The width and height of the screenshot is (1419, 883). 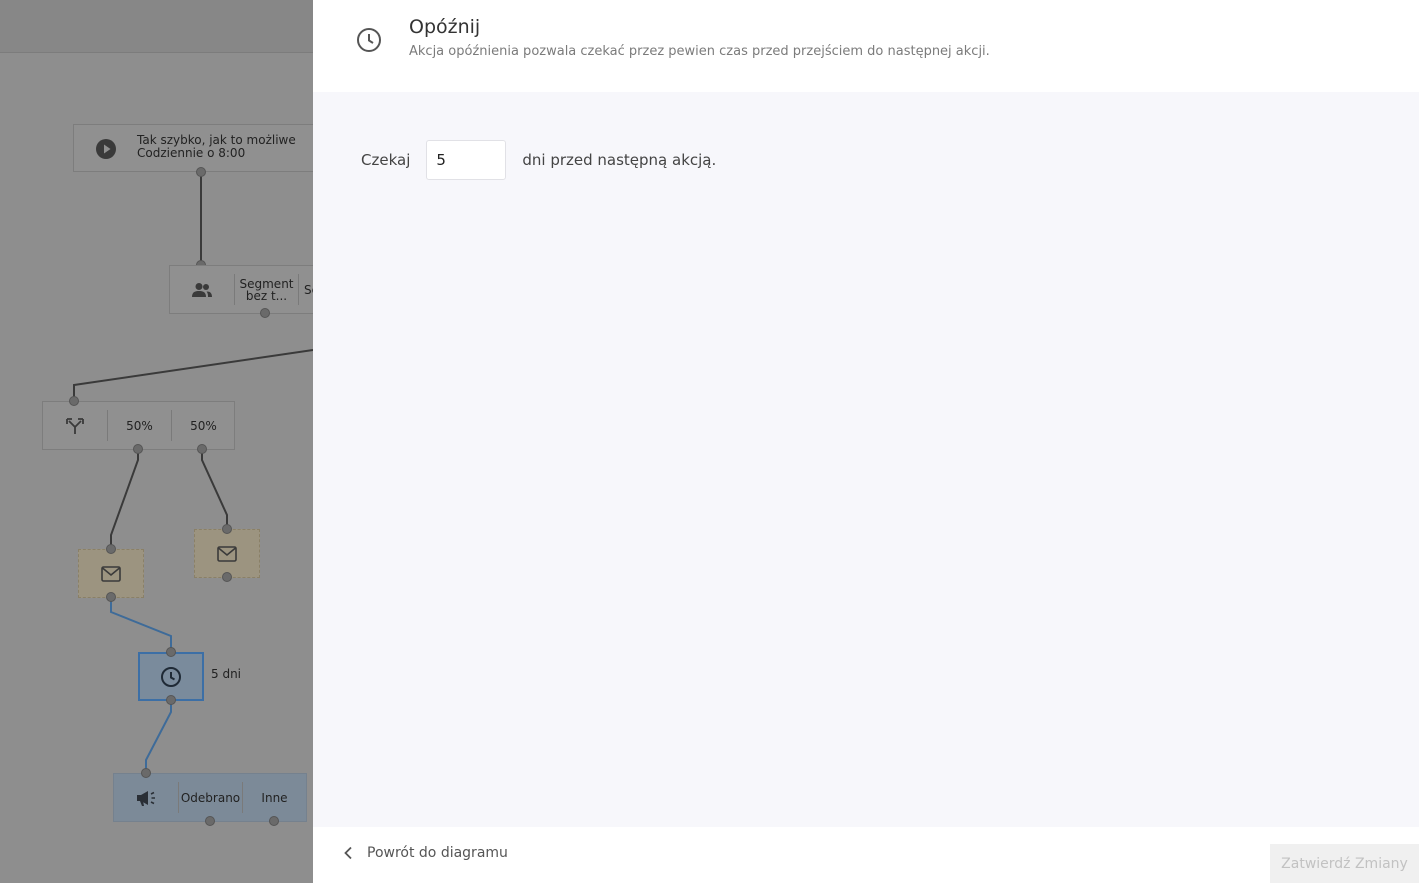 What do you see at coordinates (466, 160) in the screenshot?
I see `wait-days-input` at bounding box center [466, 160].